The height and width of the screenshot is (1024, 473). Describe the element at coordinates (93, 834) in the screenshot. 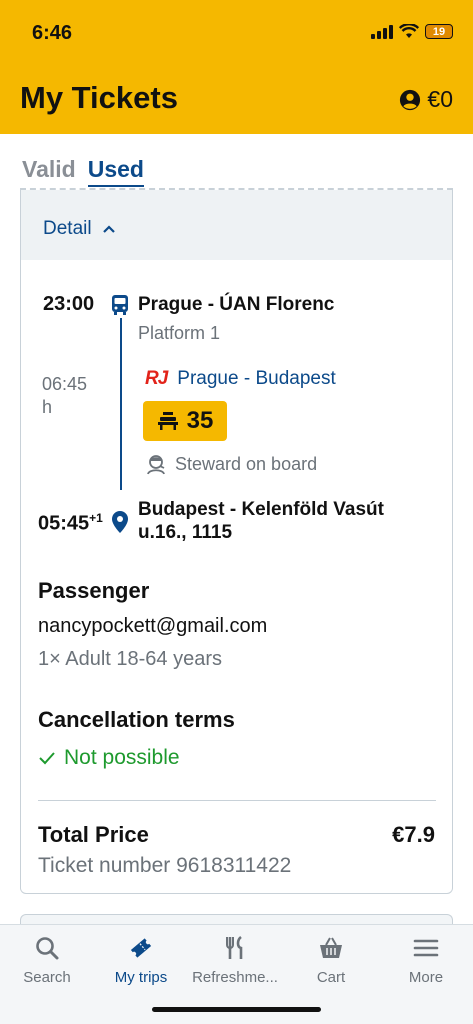

I see `total-price-label: Total Price` at that location.